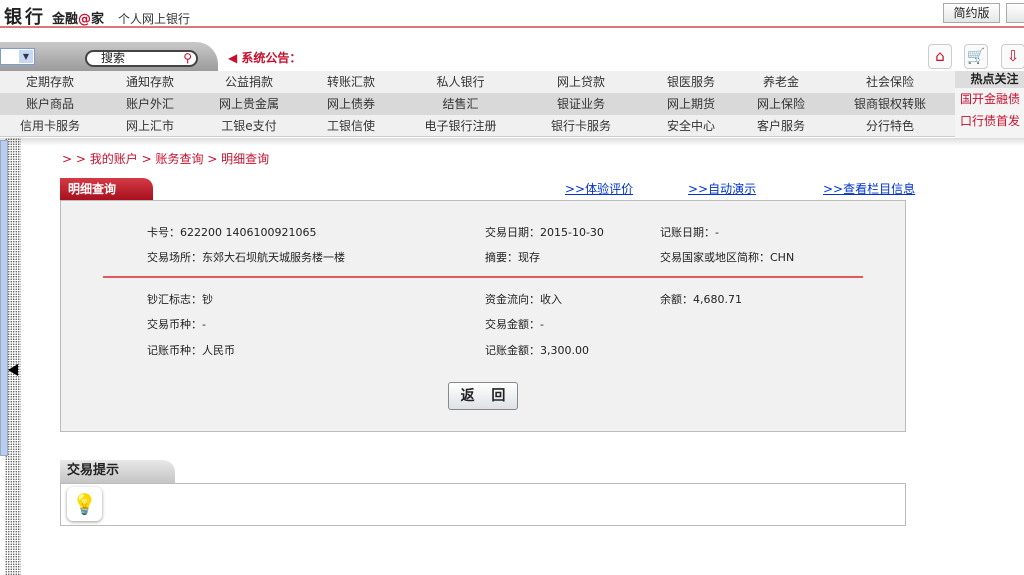  I want to click on menu-item: 网上汇市, so click(150, 125).